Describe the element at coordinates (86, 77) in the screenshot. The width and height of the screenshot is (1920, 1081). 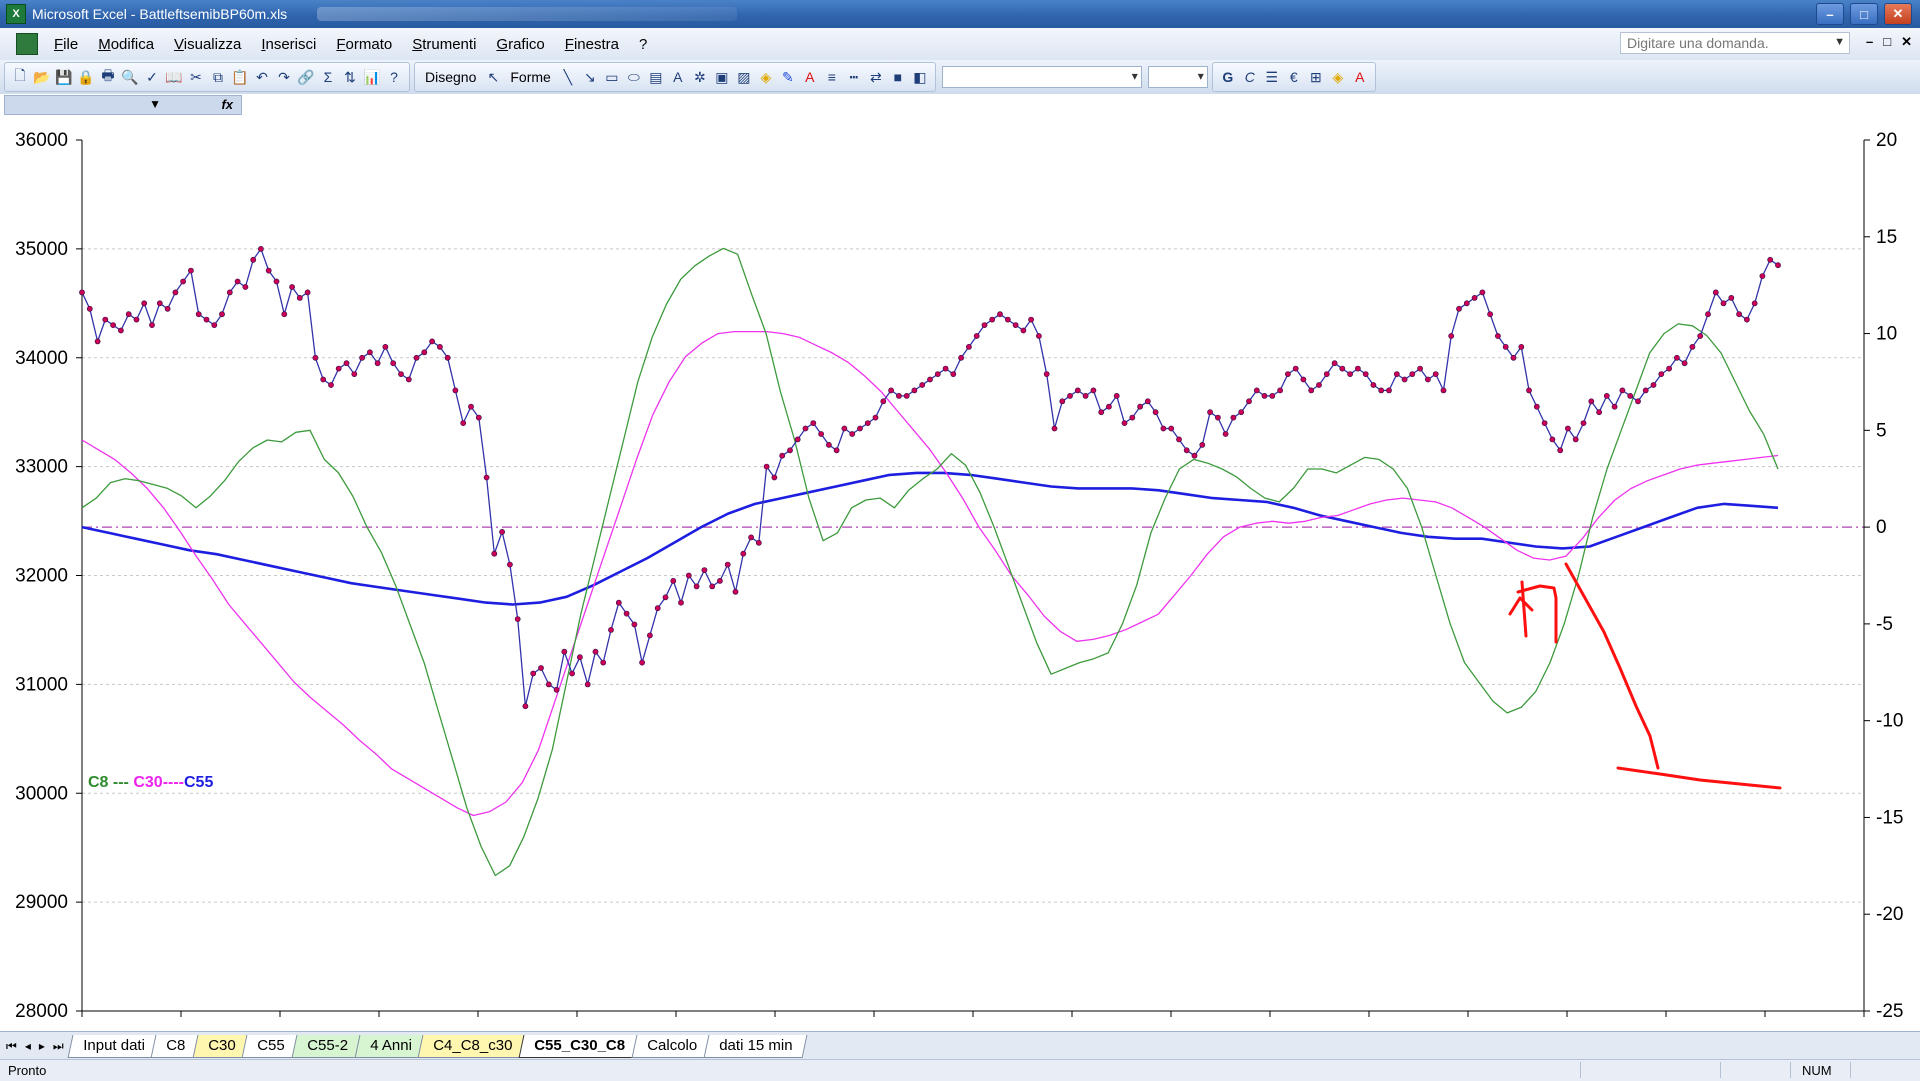
I see `permission-icon: 🔒` at that location.